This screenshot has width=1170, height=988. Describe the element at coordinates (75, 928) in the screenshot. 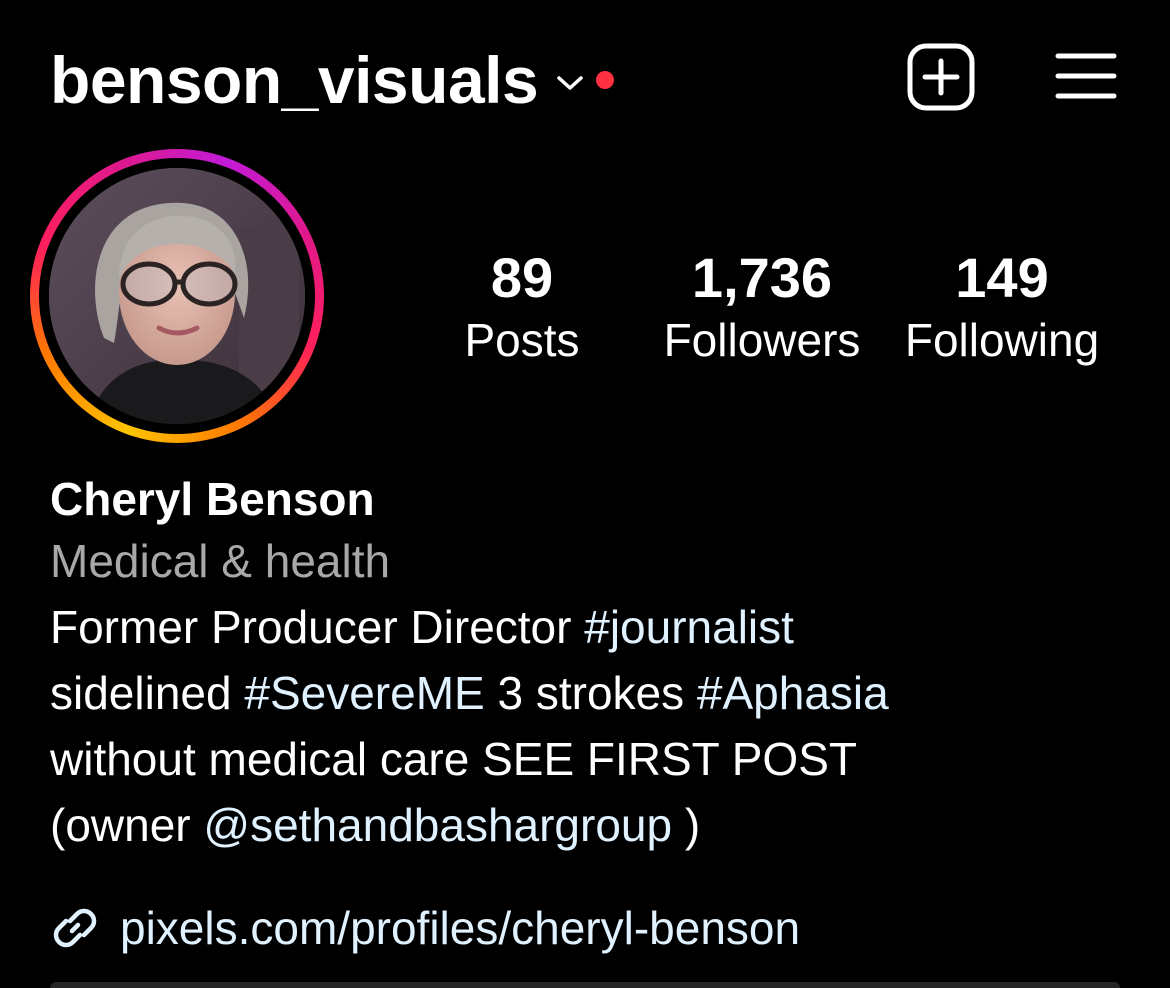

I see `link-icon` at that location.